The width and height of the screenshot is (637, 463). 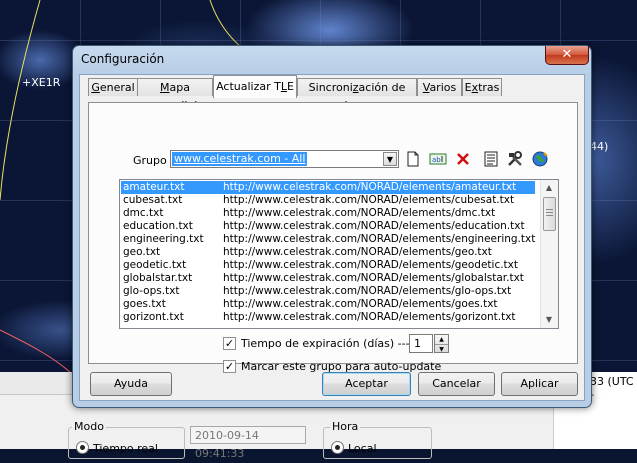 I want to click on autoupdate-checkbox: ✓, so click(x=229, y=366).